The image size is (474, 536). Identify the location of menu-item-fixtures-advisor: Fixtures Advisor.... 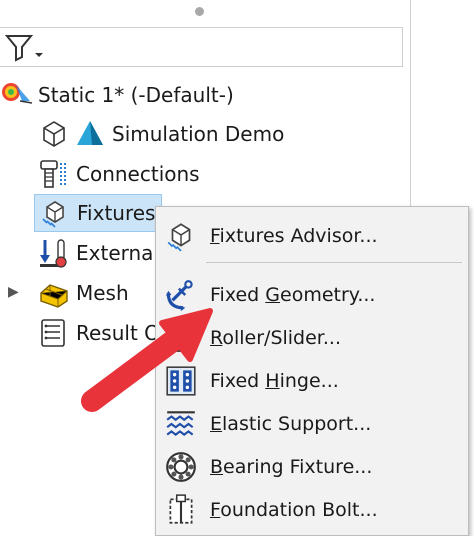
(312, 236).